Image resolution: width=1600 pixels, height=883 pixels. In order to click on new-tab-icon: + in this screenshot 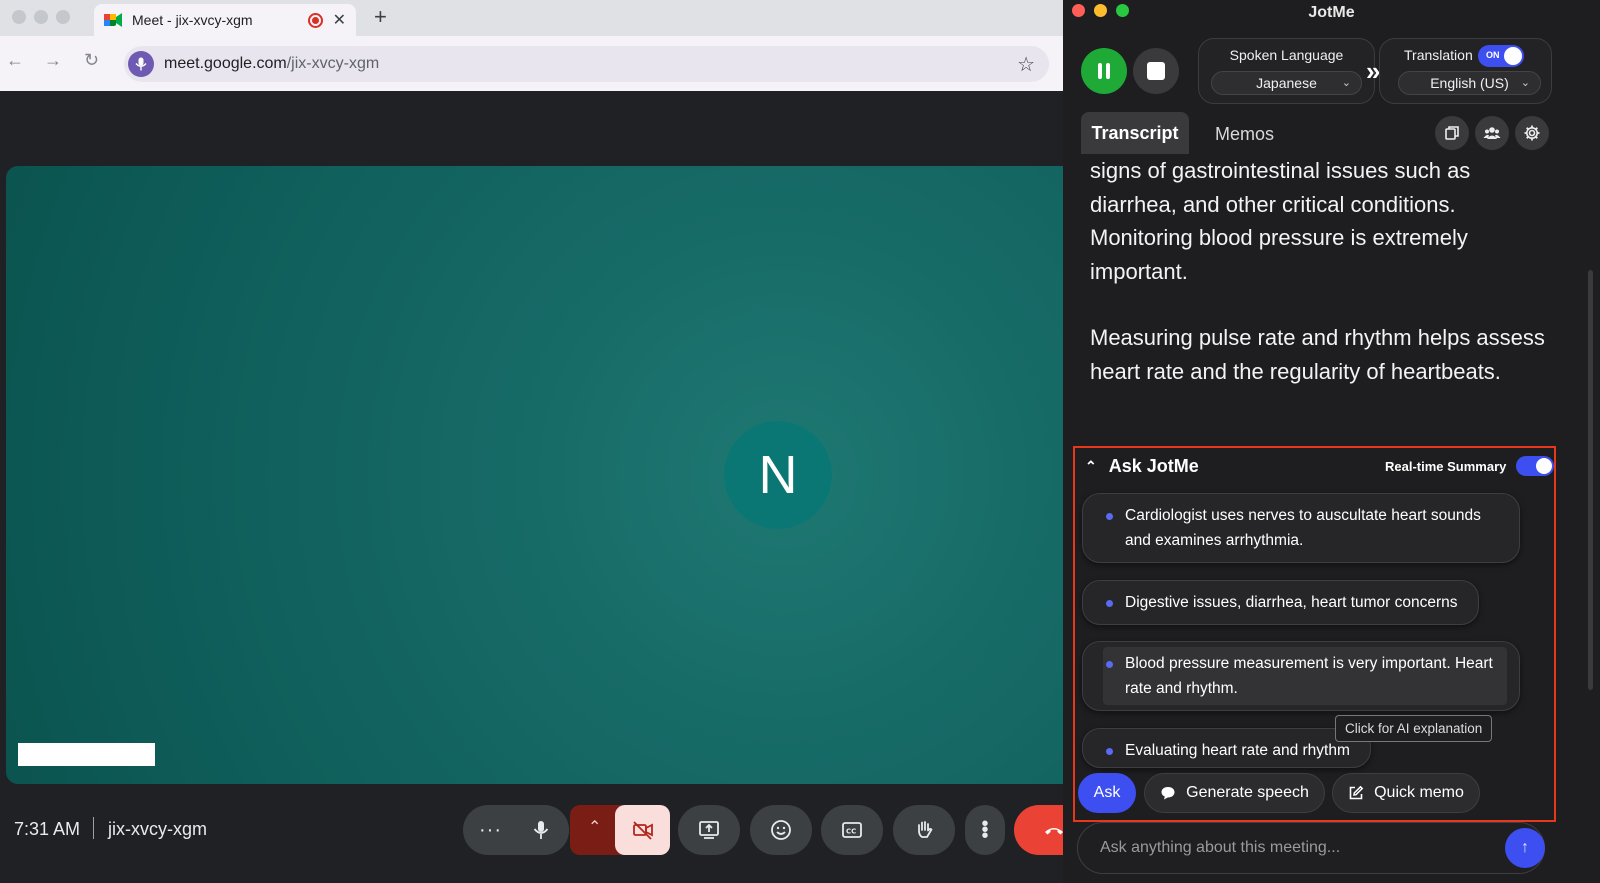, I will do `click(380, 17)`.